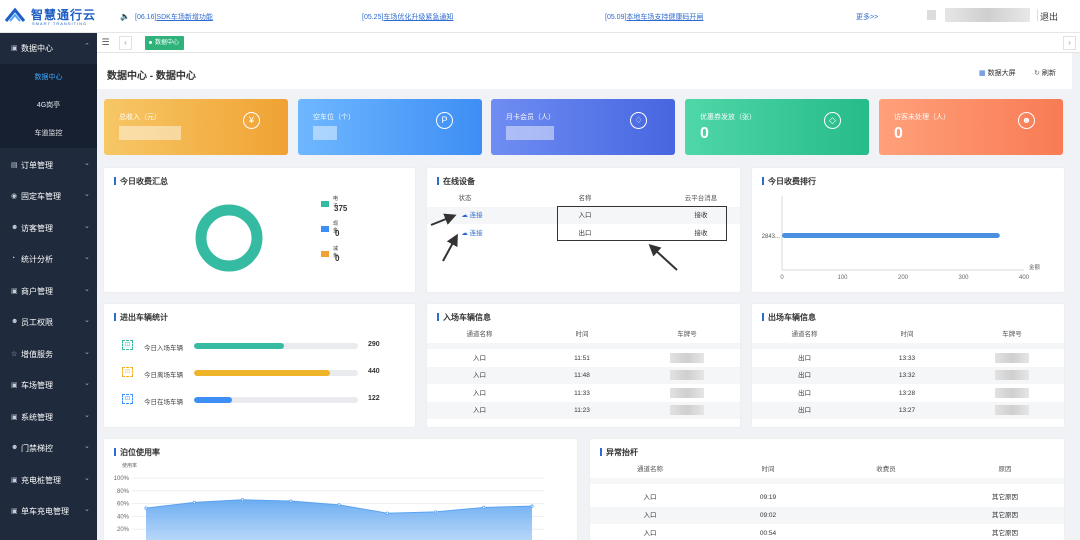 The height and width of the screenshot is (540, 1080). Describe the element at coordinates (583, 127) in the screenshot. I see `stat-card-monthly-members: 月卡会员（人） ♢` at that location.